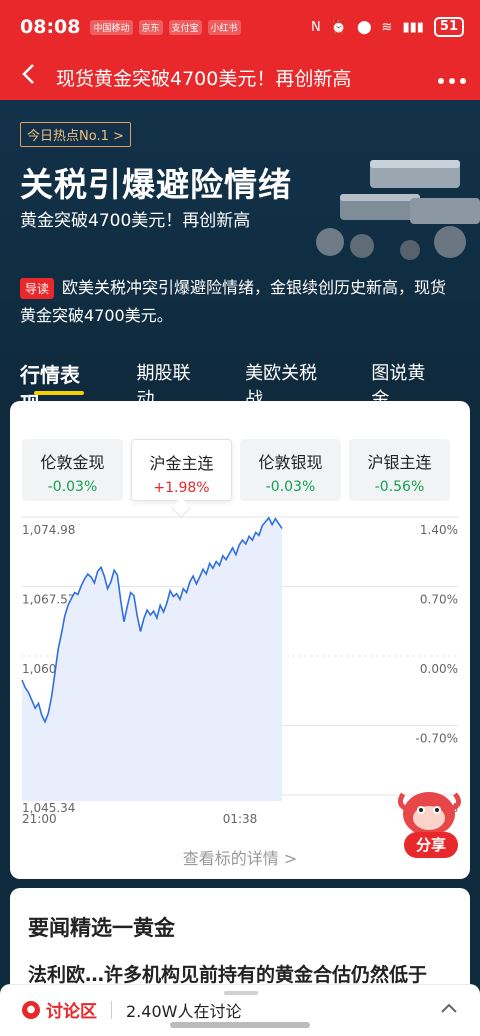 The width and height of the screenshot is (480, 1036). What do you see at coordinates (439, 669) in the screenshot?
I see `y-right-tick: 0.00%` at bounding box center [439, 669].